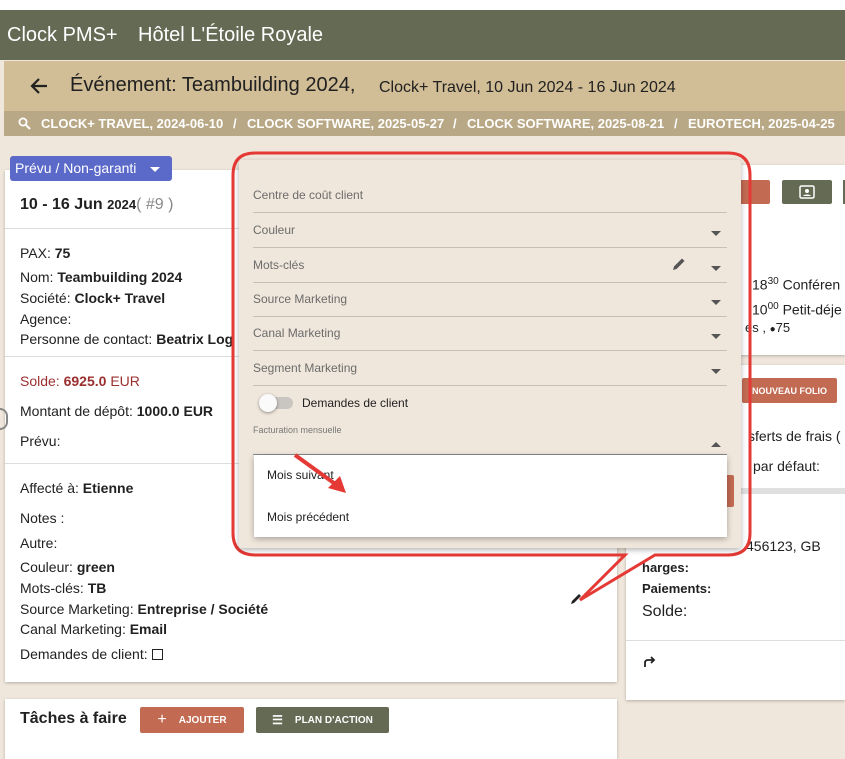  Describe the element at coordinates (308, 517) in the screenshot. I see `option-mois-precedent: Mois précédent` at that location.